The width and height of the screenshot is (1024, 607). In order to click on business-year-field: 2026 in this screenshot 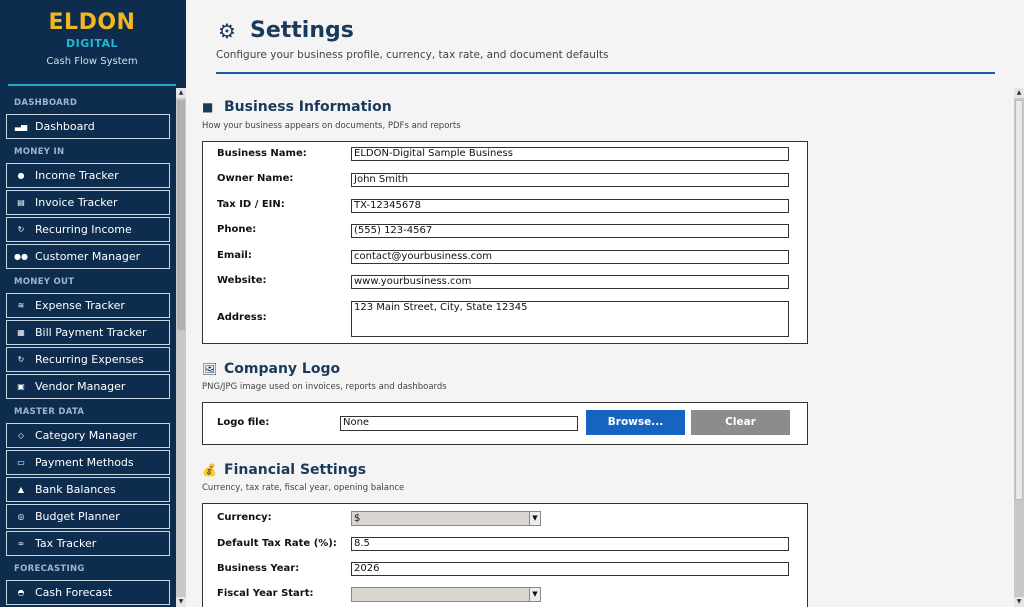, I will do `click(570, 569)`.